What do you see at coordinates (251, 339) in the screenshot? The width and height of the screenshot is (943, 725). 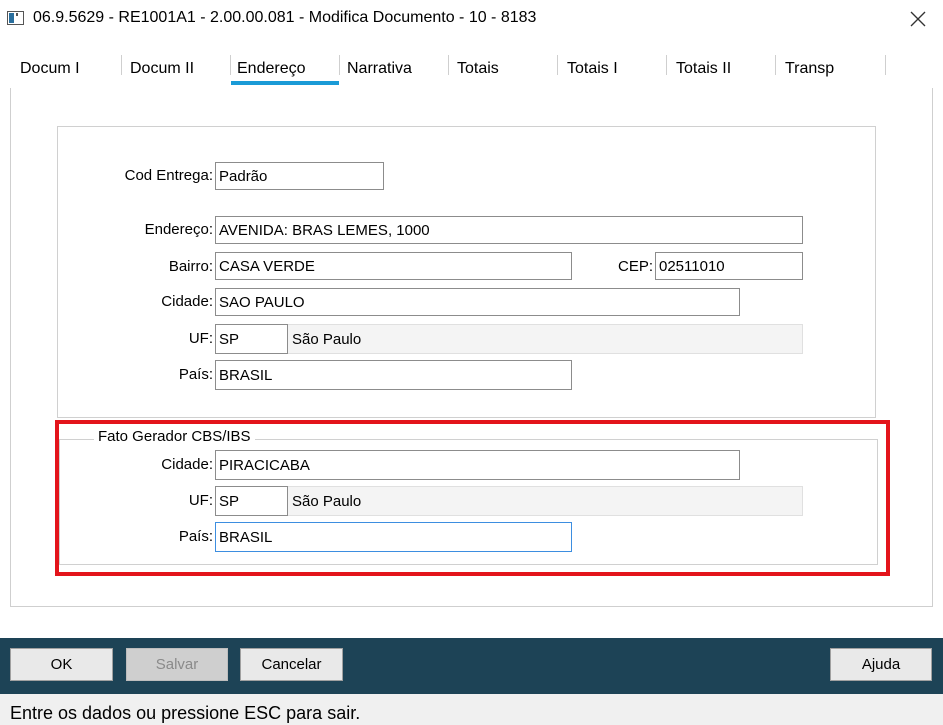 I see `uf-field` at bounding box center [251, 339].